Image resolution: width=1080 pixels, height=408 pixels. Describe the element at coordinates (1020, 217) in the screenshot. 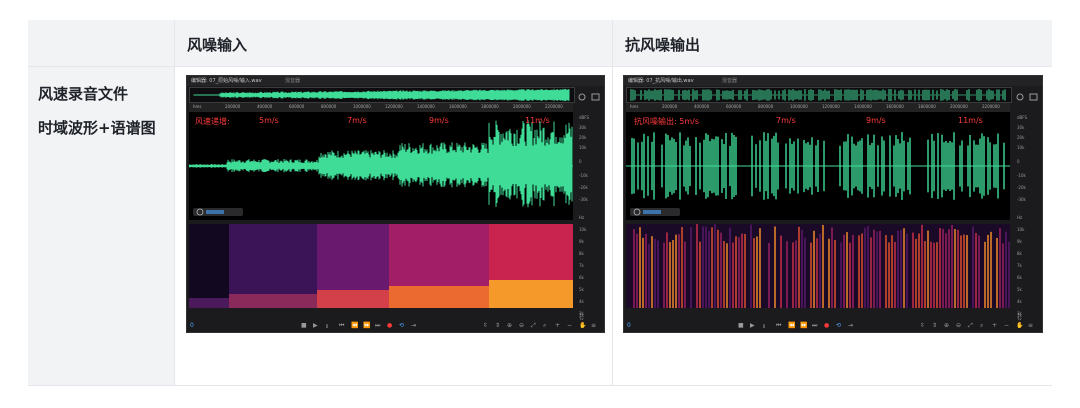

I see `scale-tick-label: Hz` at that location.